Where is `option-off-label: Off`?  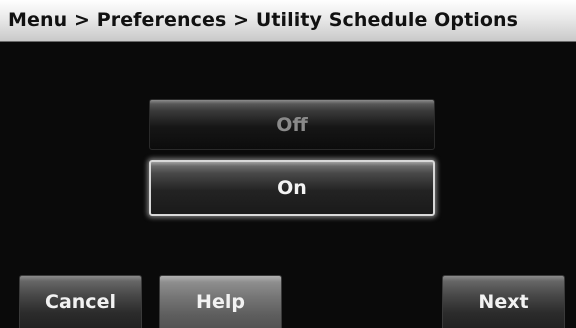 option-off-label: Off is located at coordinates (292, 124).